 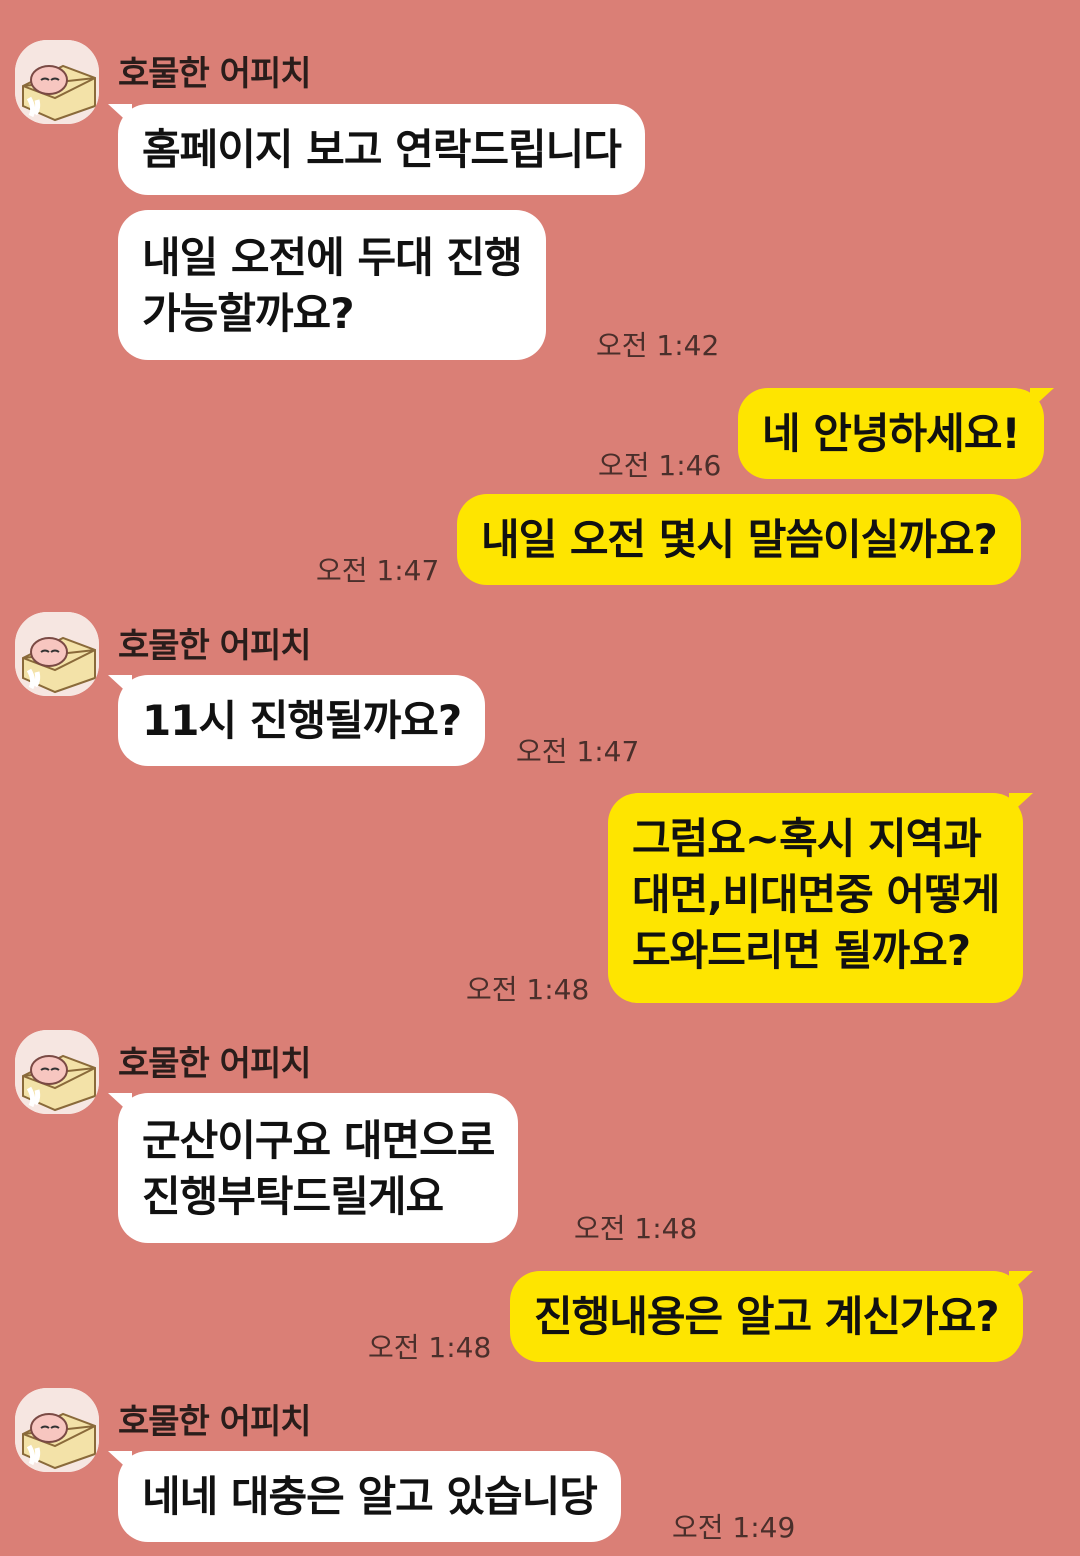 What do you see at coordinates (313, 1168) in the screenshot?
I see `message-bubble: 군산이구요 대면으로 진행부탁드릴게요` at bounding box center [313, 1168].